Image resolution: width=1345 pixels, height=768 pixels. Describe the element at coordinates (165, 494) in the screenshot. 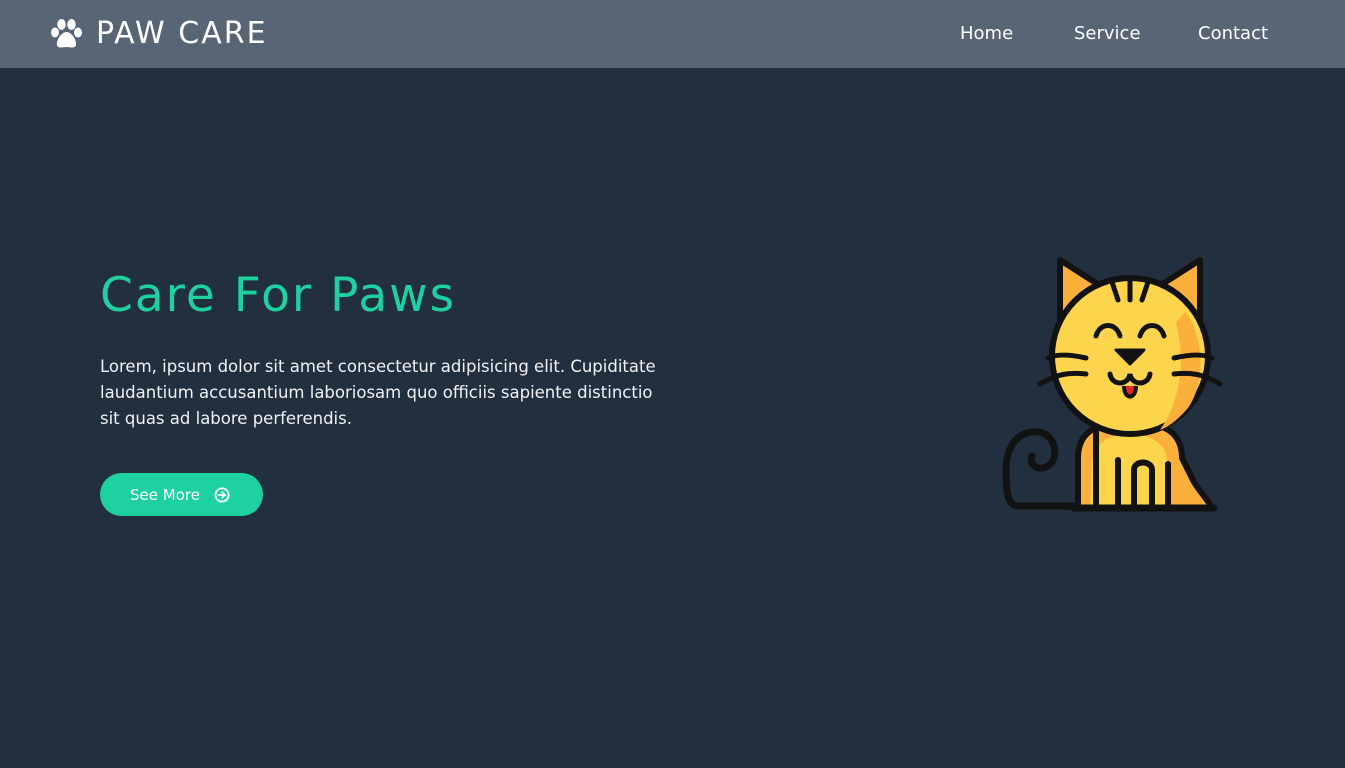

I see `see-more-label: See More` at that location.